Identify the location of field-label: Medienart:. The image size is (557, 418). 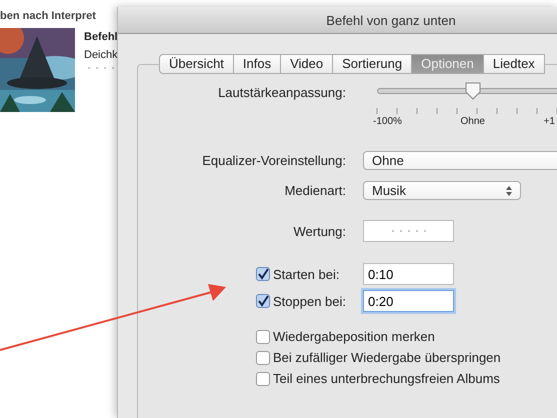
(315, 190).